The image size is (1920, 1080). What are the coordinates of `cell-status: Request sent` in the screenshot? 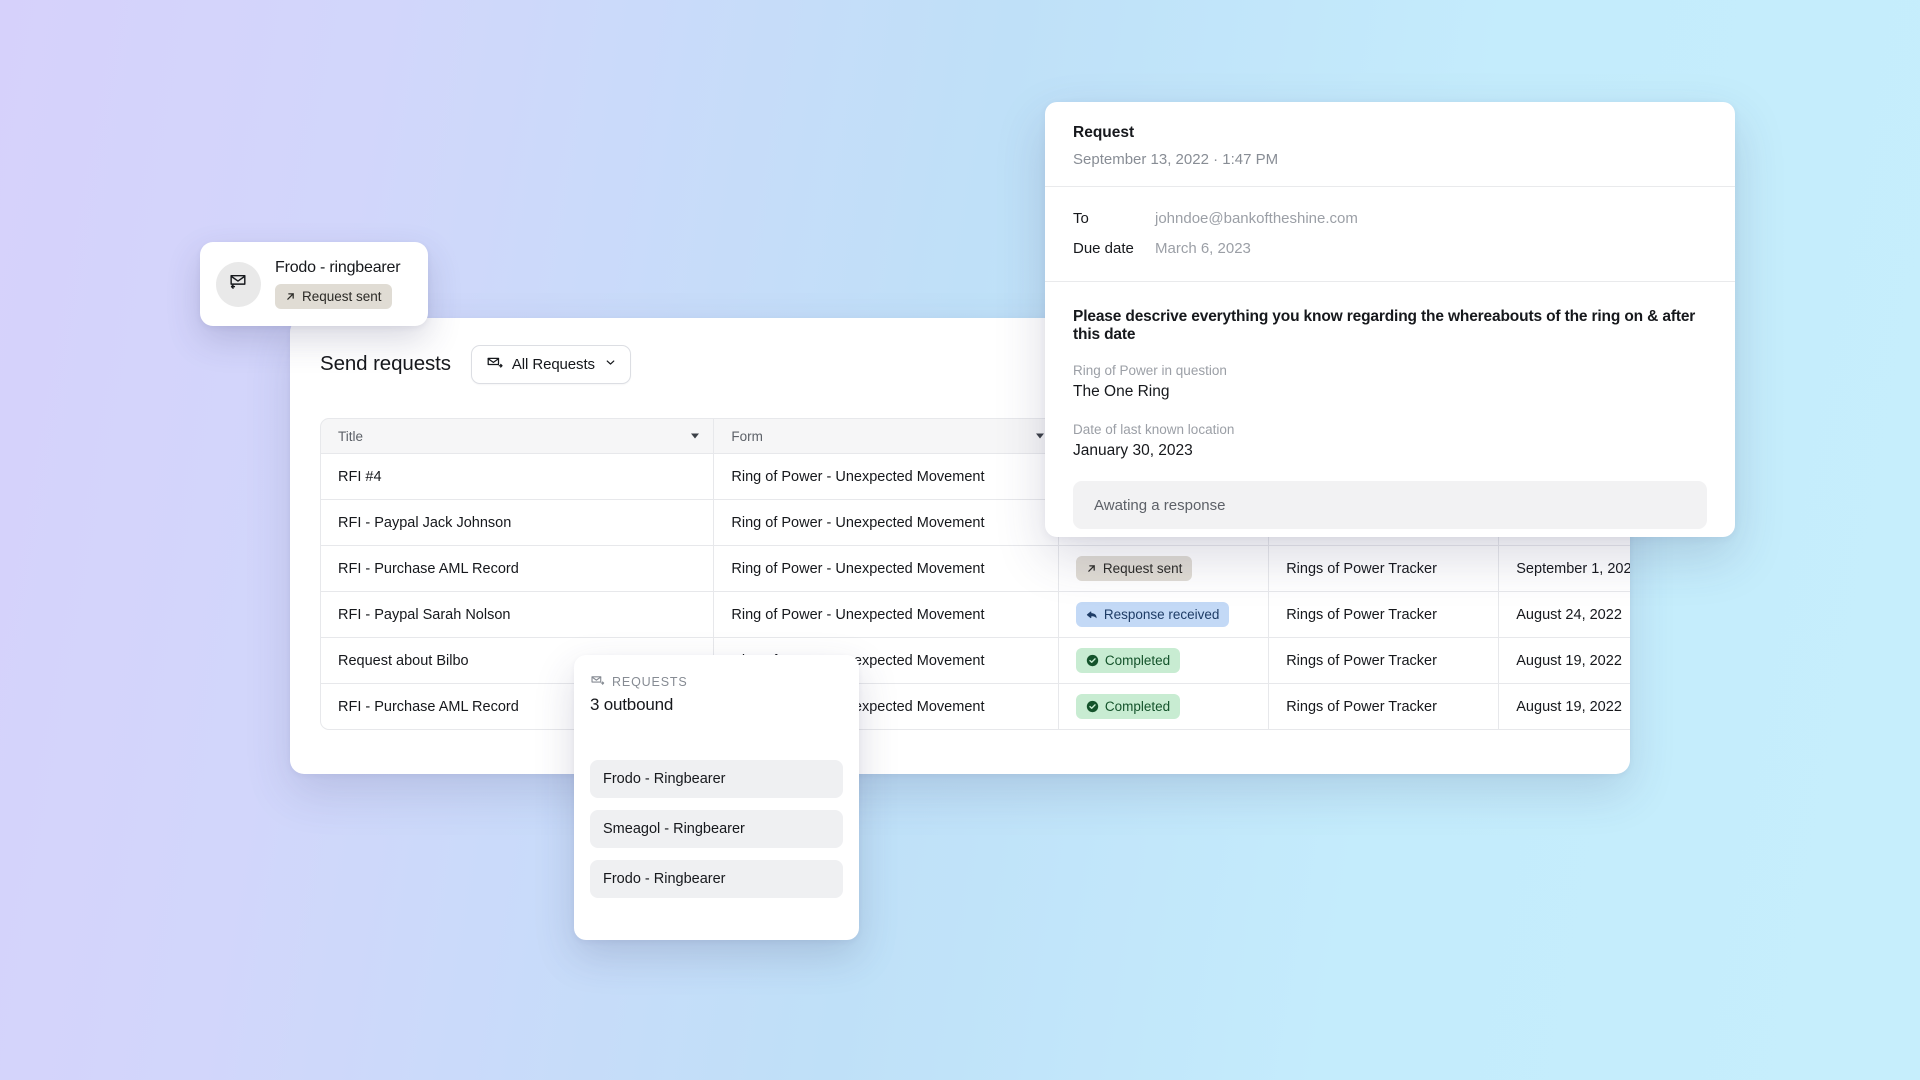 It's located at (1164, 569).